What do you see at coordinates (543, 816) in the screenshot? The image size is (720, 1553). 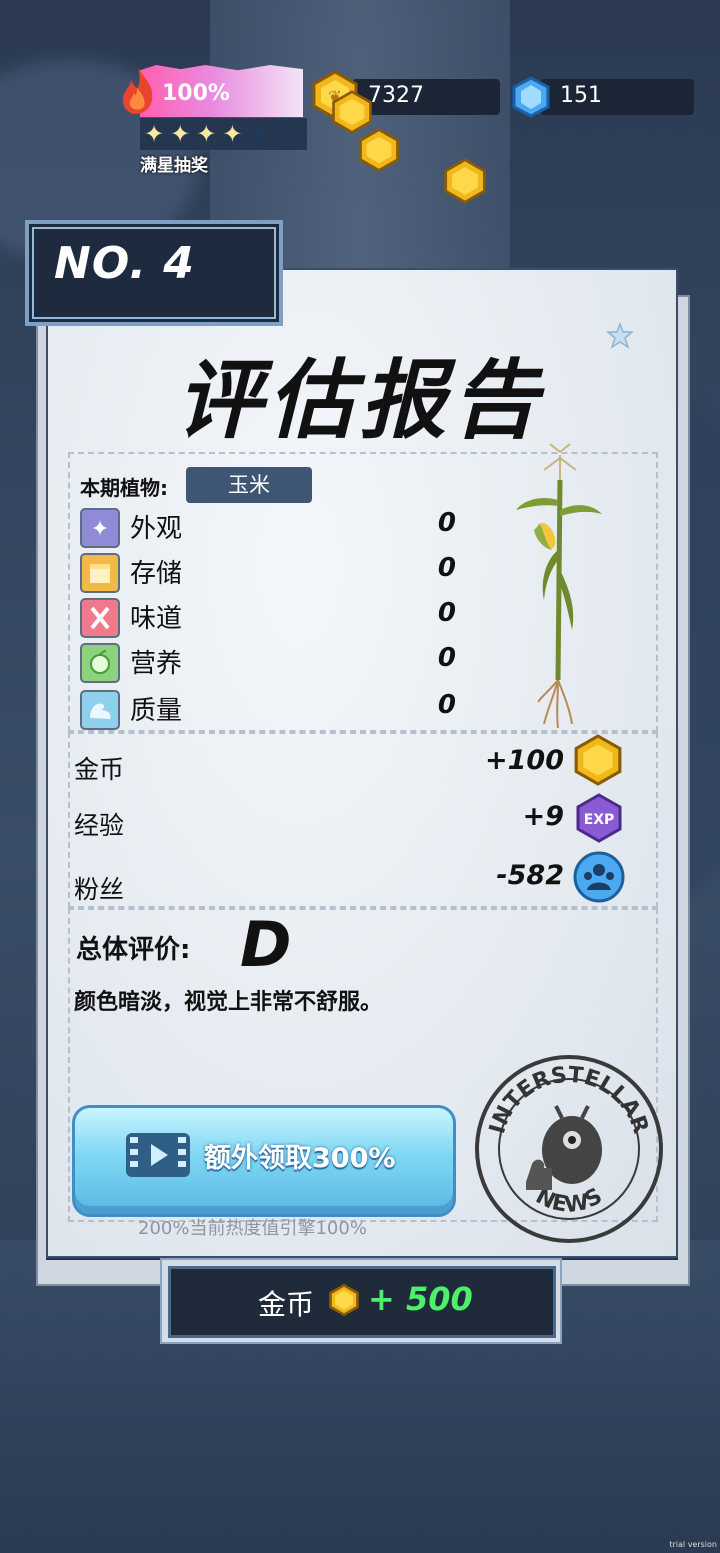 I see `reward-value-exp: +9` at bounding box center [543, 816].